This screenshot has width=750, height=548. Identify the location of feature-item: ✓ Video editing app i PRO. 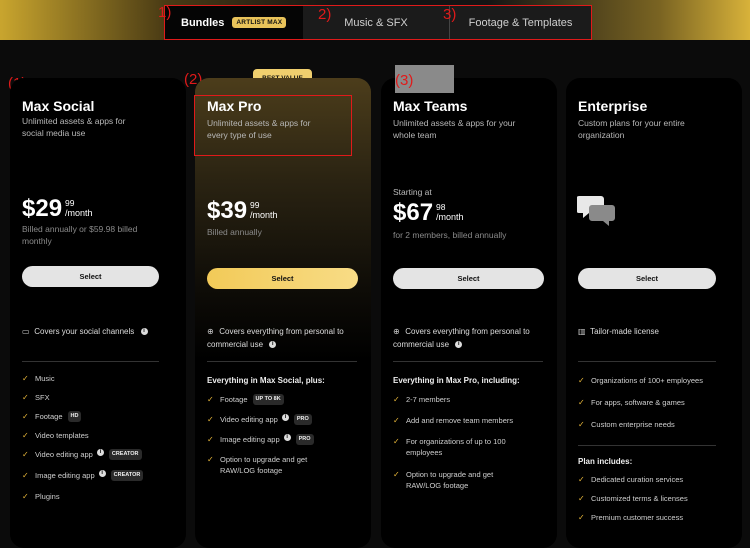
(279, 424).